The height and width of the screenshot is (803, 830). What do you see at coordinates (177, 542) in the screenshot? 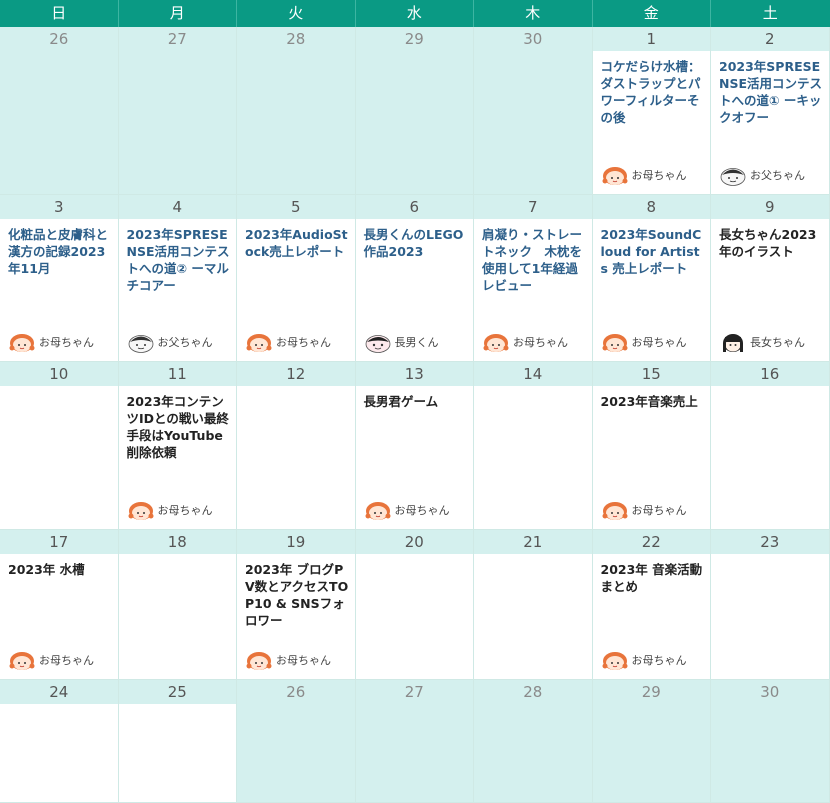
I see `day-number: 18` at bounding box center [177, 542].